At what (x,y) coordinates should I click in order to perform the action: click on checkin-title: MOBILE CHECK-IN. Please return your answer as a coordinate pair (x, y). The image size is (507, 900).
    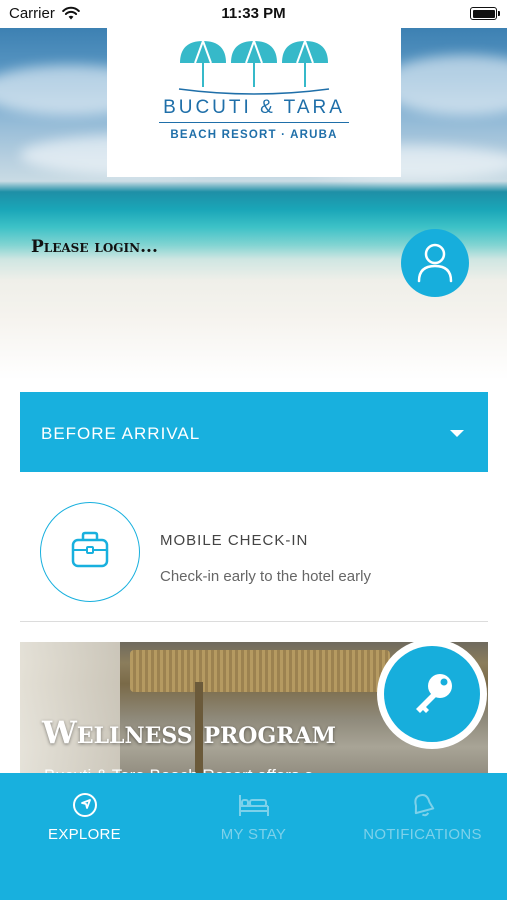
    Looking at the image, I should click on (234, 540).